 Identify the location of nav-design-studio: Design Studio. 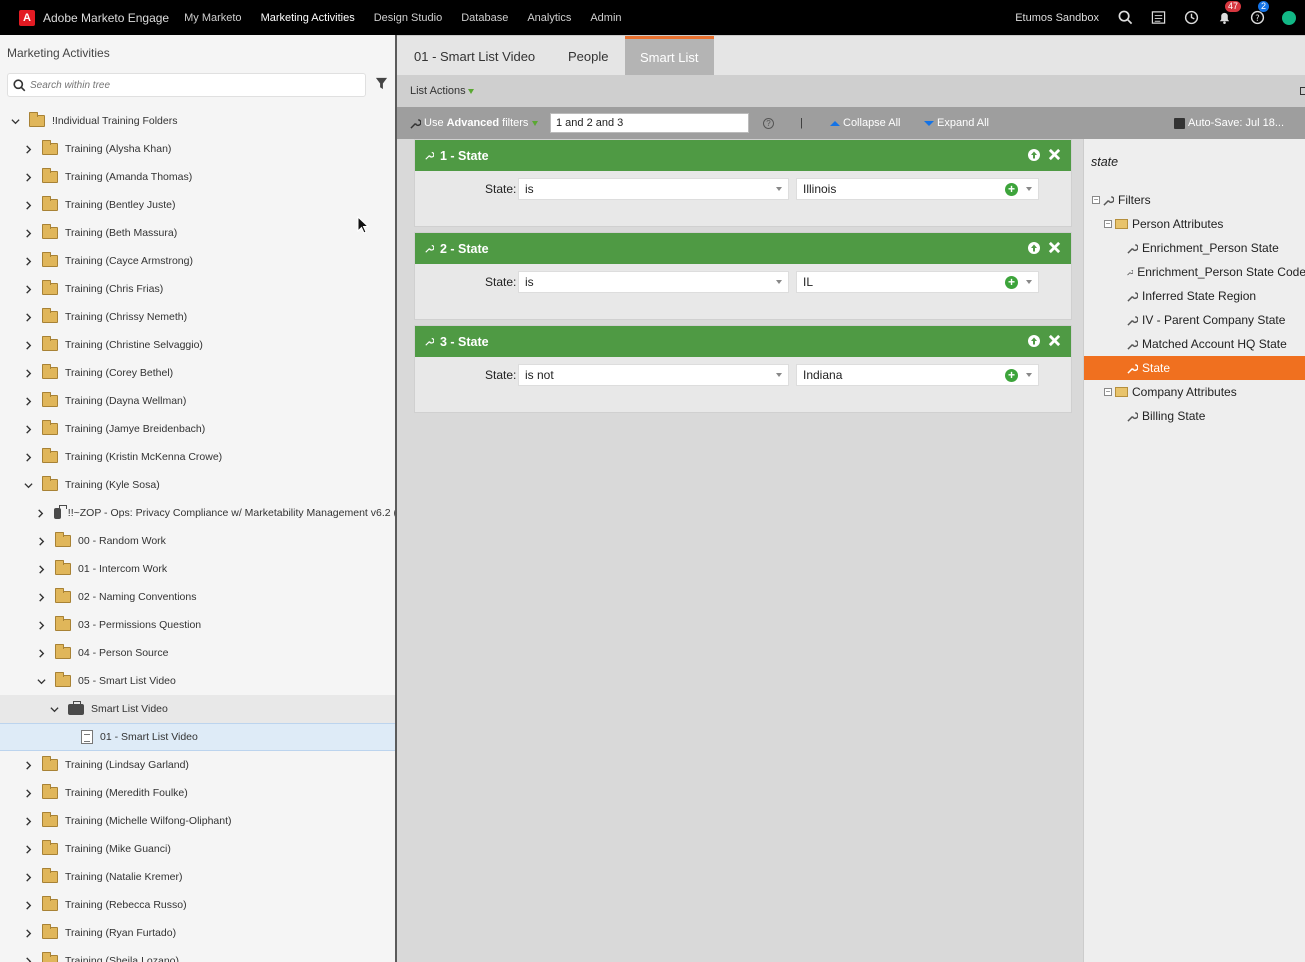
(408, 18).